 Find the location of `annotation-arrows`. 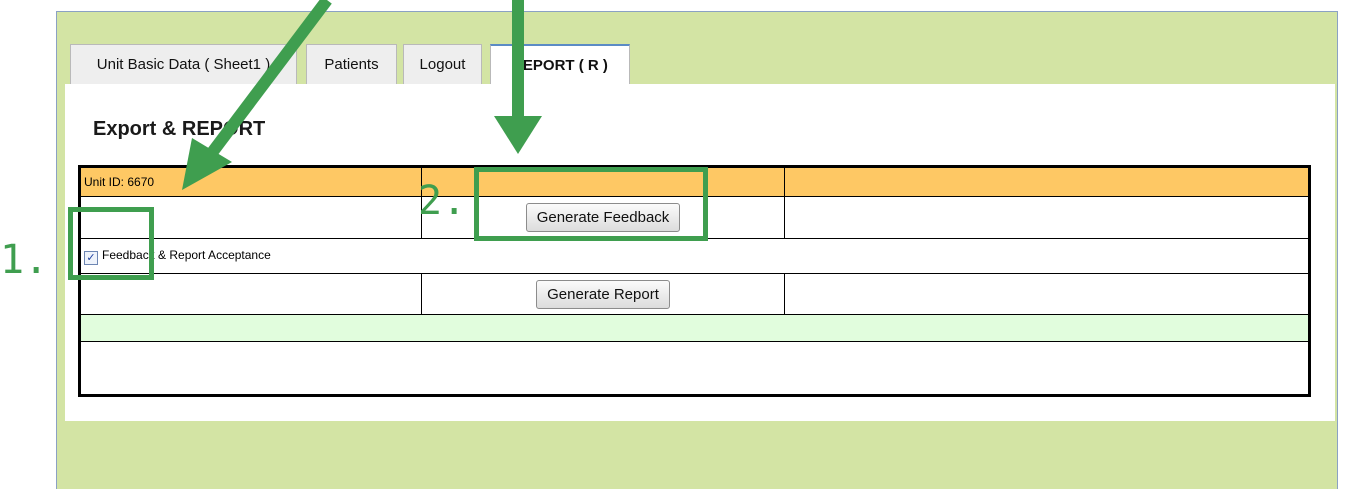

annotation-arrows is located at coordinates (362, 95).